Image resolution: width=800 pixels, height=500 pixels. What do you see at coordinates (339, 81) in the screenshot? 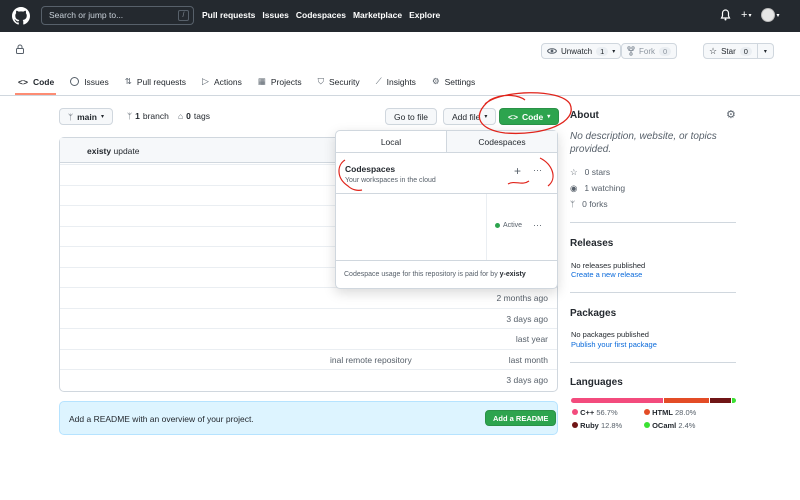
I see `tab-security: ⛉ Security` at bounding box center [339, 81].